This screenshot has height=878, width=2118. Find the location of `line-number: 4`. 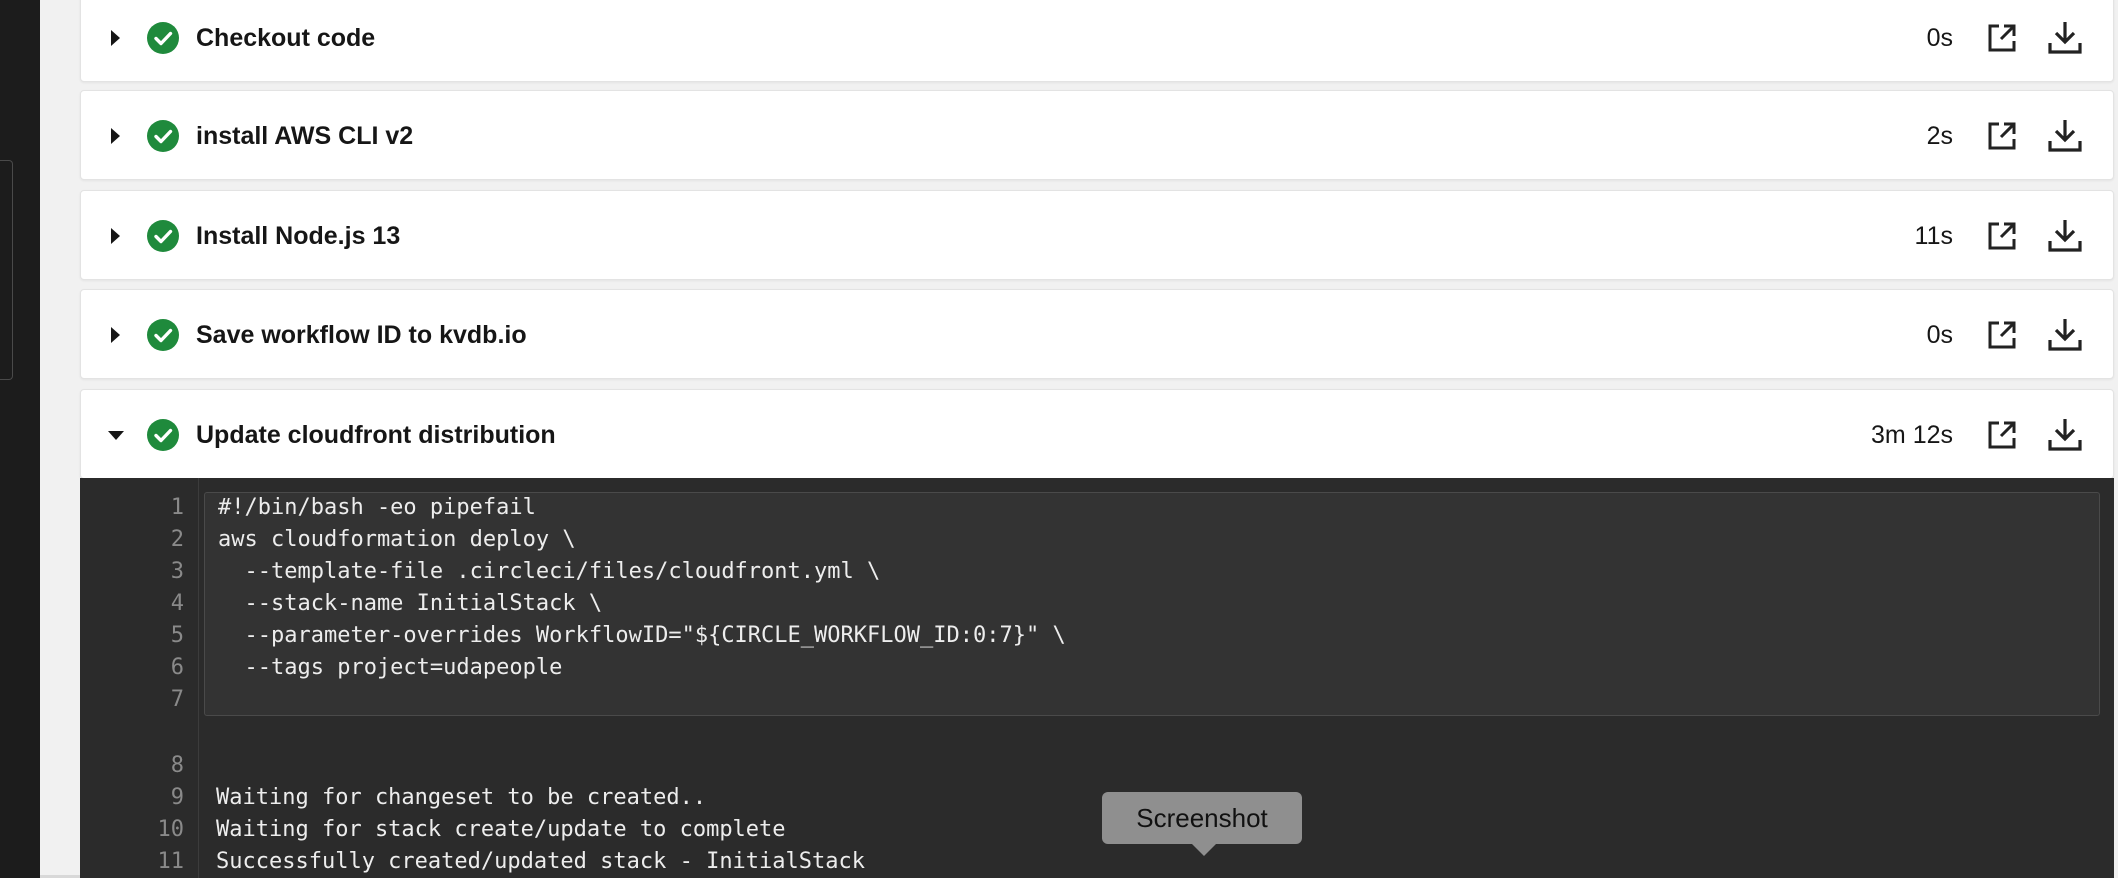

line-number: 4 is located at coordinates (177, 603).